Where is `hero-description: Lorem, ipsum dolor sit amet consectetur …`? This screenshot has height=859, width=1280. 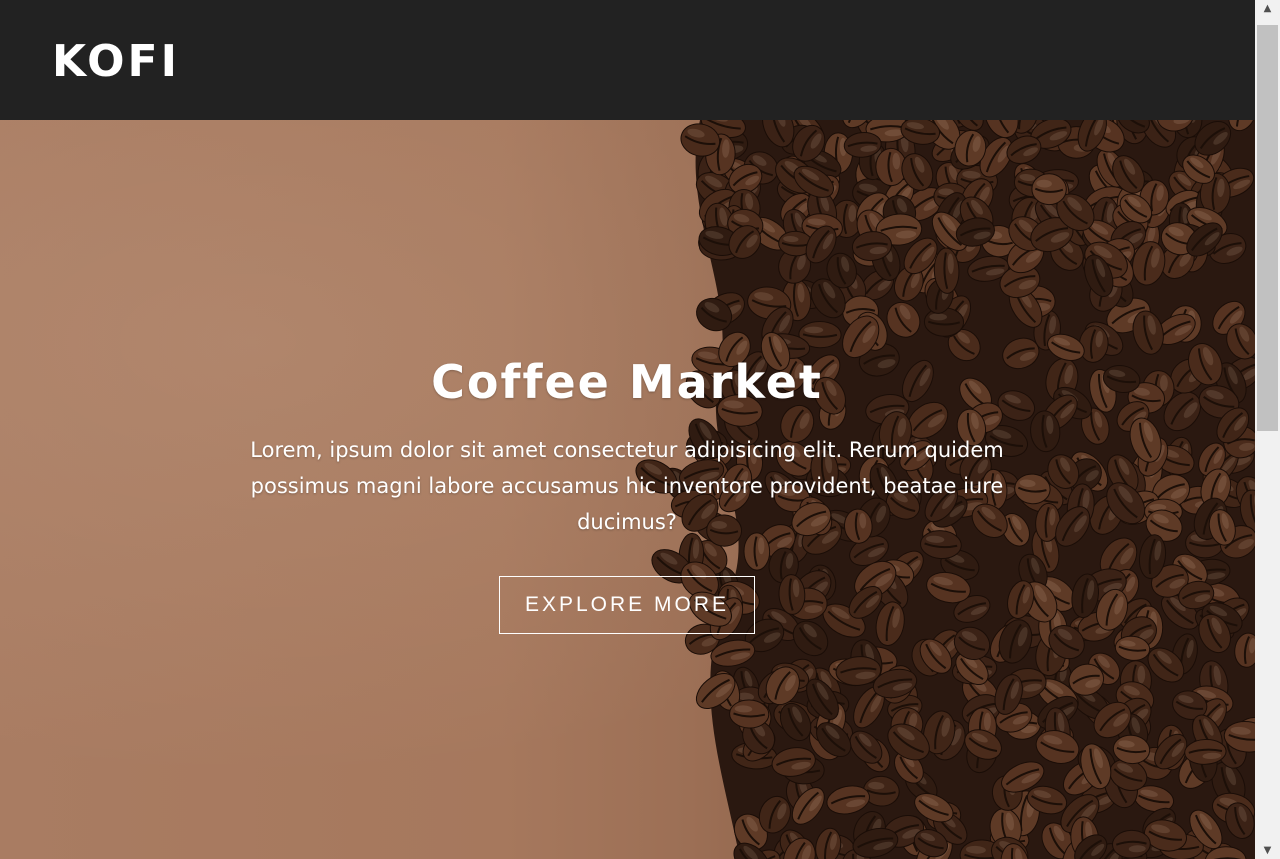 hero-description: Lorem, ipsum dolor sit amet consectetur … is located at coordinates (627, 486).